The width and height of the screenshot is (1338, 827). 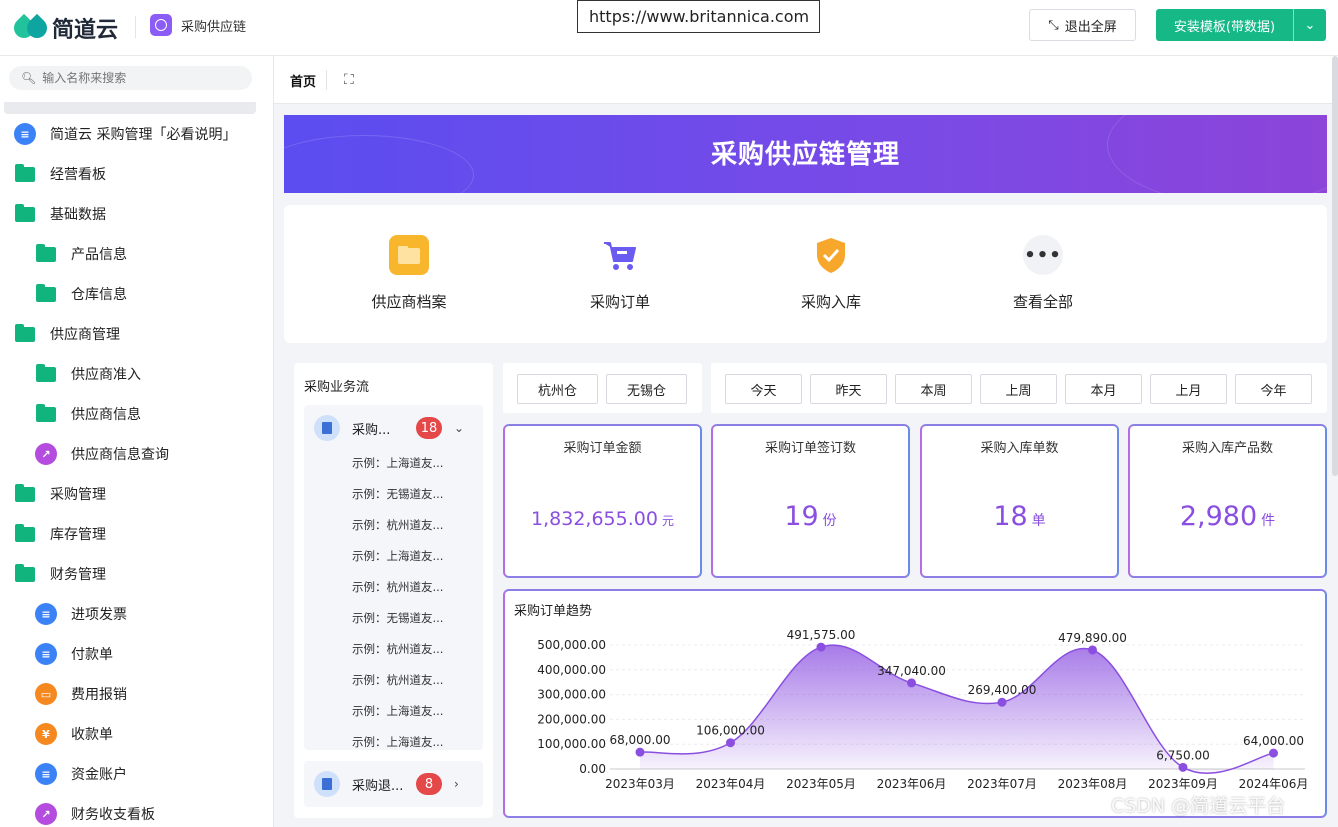 What do you see at coordinates (571, 695) in the screenshot?
I see `y-tick-label: 300,000.00` at bounding box center [571, 695].